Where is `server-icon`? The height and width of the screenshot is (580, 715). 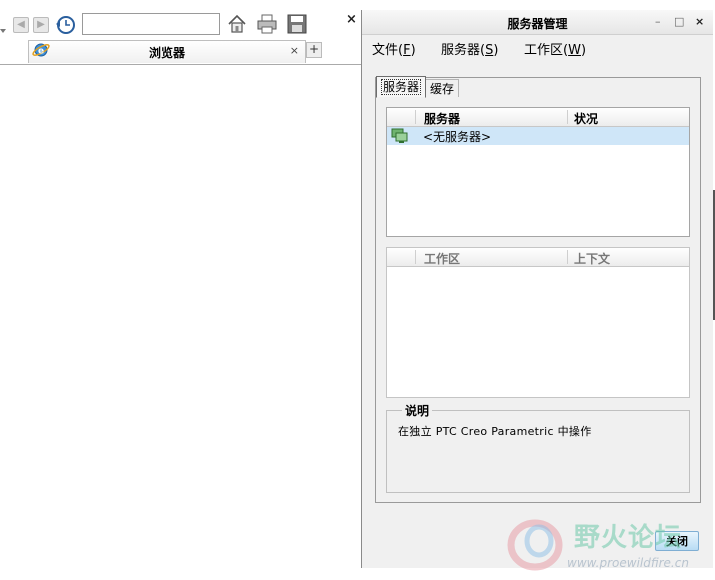
server-icon is located at coordinates (399, 135).